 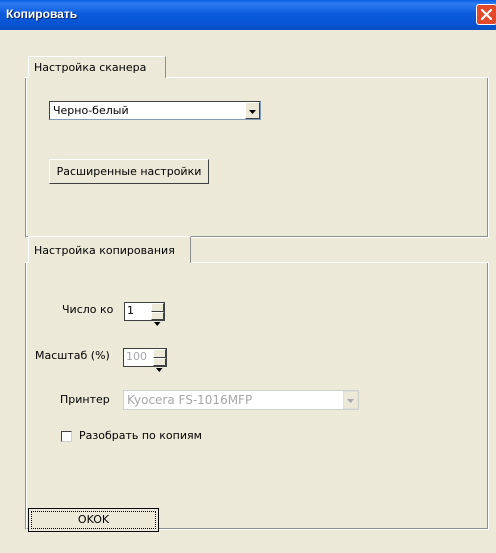 I want to click on copies-stepper: 1, so click(x=144, y=314).